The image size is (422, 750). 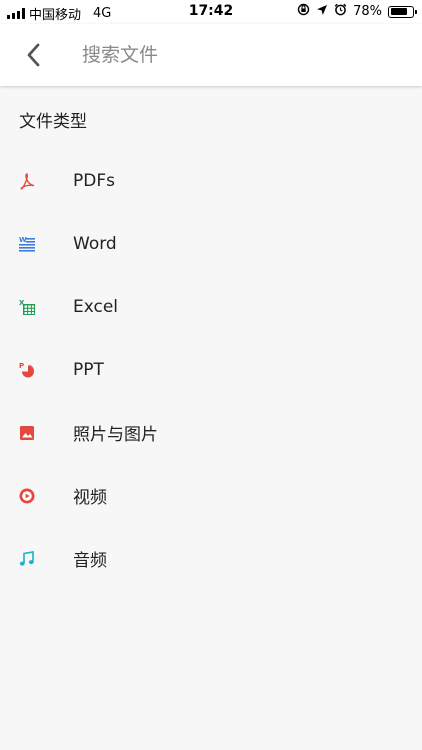 I want to click on list-item-pdfs: PDFs, so click(x=211, y=180).